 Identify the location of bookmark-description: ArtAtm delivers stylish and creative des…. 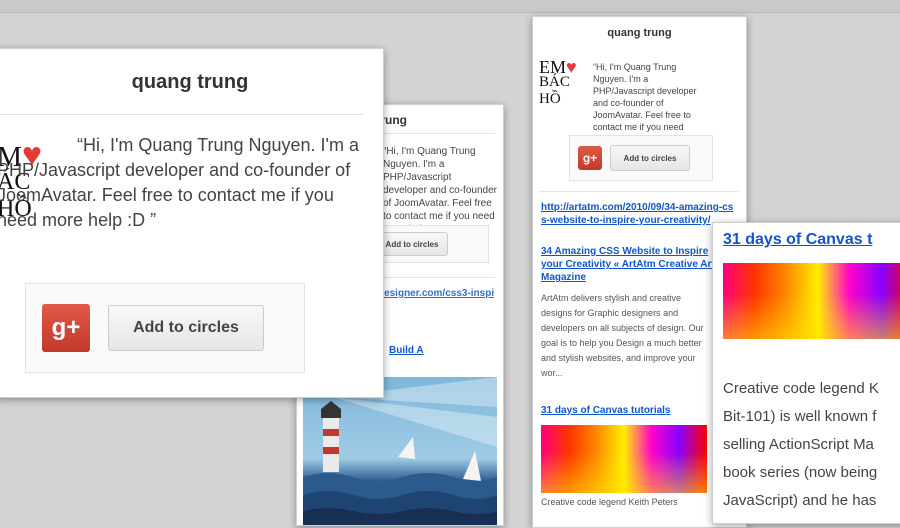
(622, 335).